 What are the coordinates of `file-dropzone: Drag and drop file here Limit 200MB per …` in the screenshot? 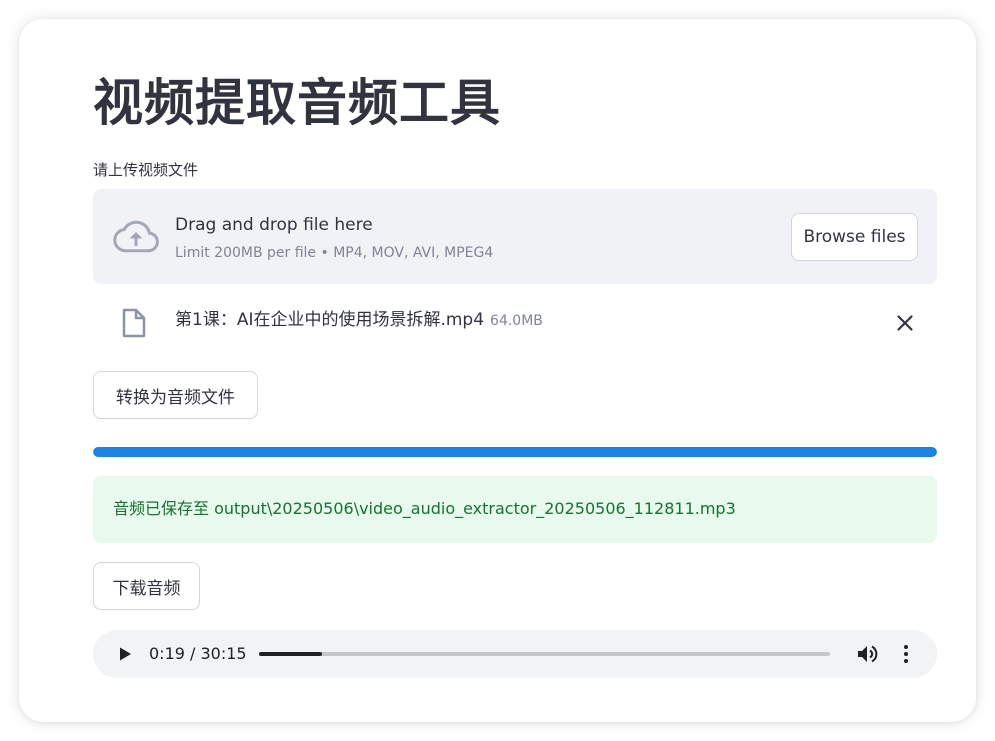 It's located at (515, 236).